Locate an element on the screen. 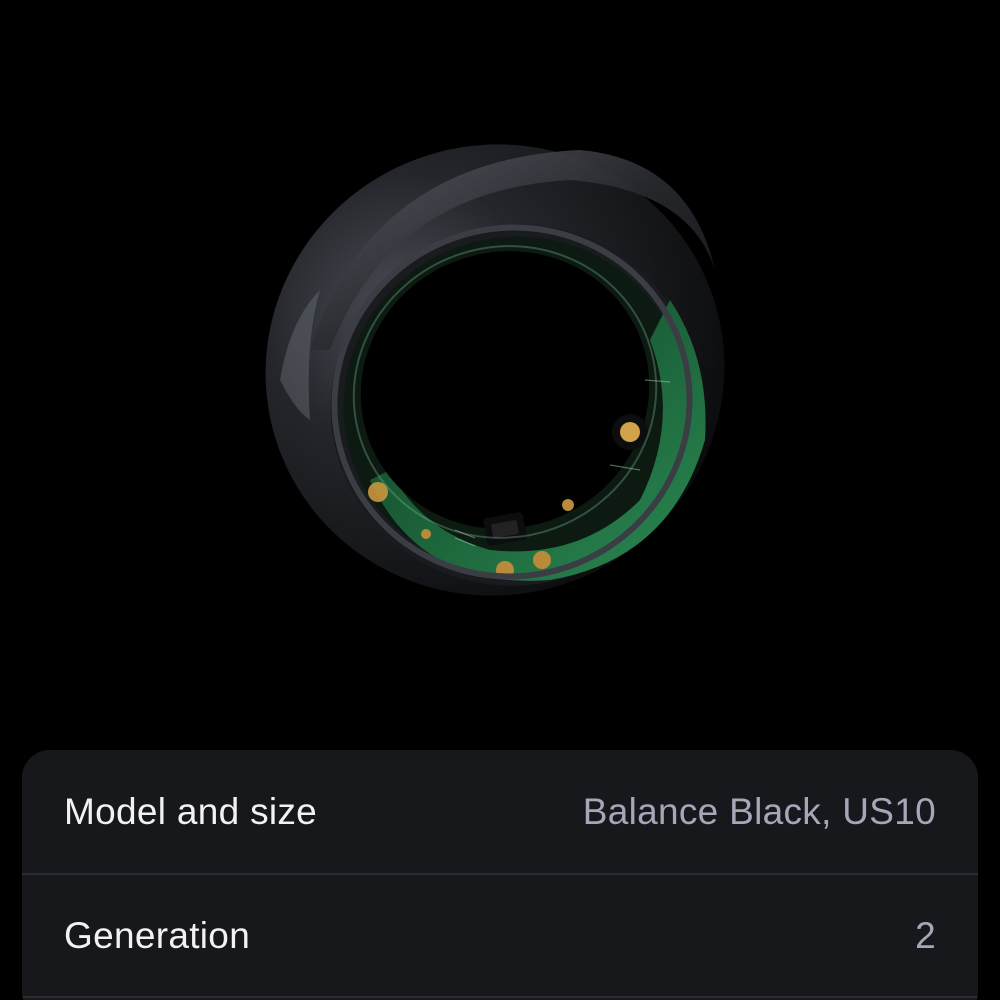 The image size is (1000, 1000). model-size-label: Model and size is located at coordinates (191, 811).